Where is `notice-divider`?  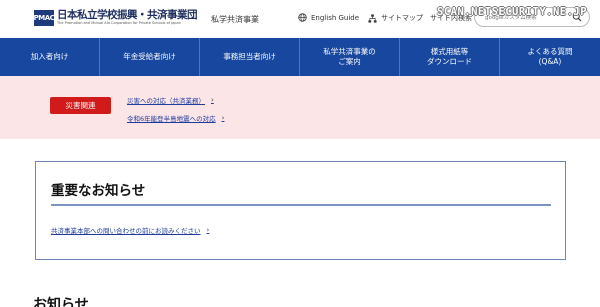
notice-divider is located at coordinates (301, 205).